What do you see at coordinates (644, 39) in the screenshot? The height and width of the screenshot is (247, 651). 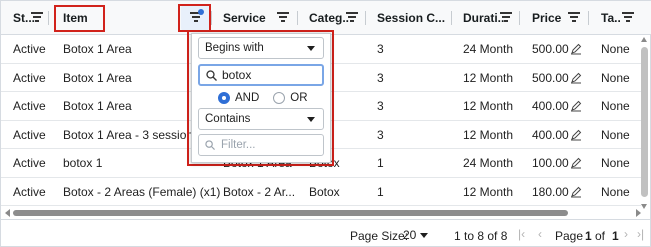 I see `scroll-up-arrow-icon` at bounding box center [644, 39].